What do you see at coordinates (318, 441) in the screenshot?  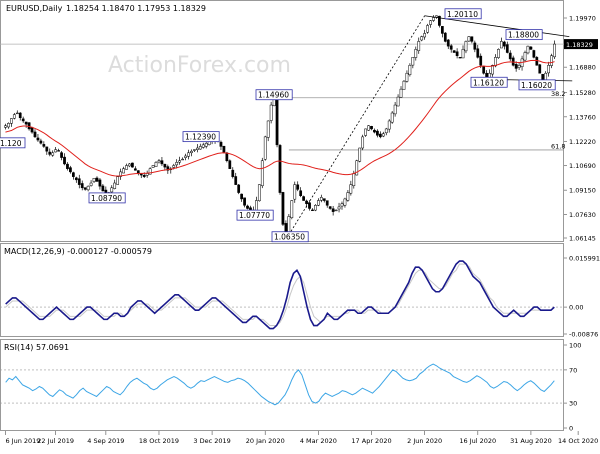 I see `x-tick-label: 4 Mar 2020` at bounding box center [318, 441].